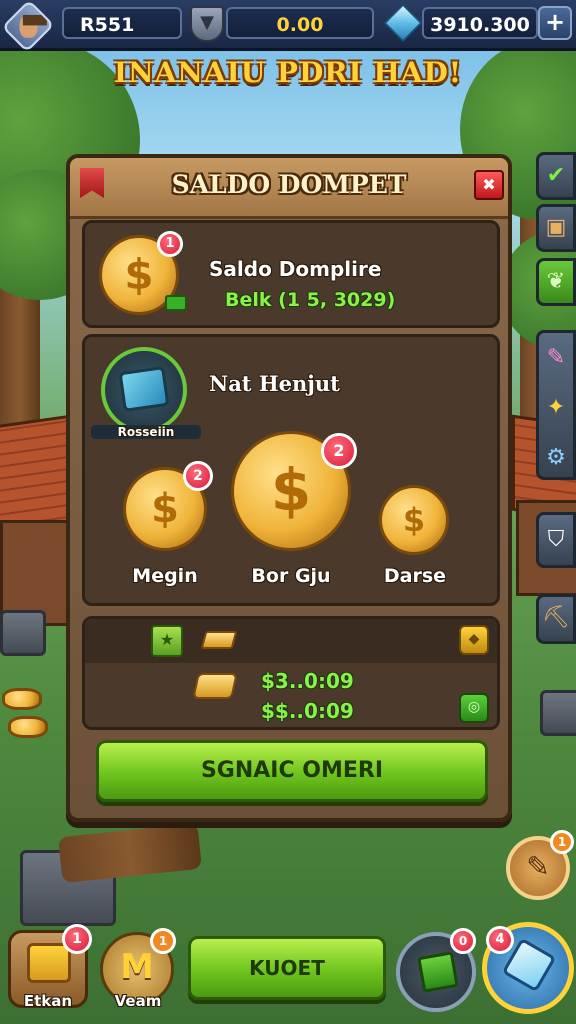  What do you see at coordinates (500, 940) in the screenshot?
I see `tool-badge: 4` at bounding box center [500, 940].